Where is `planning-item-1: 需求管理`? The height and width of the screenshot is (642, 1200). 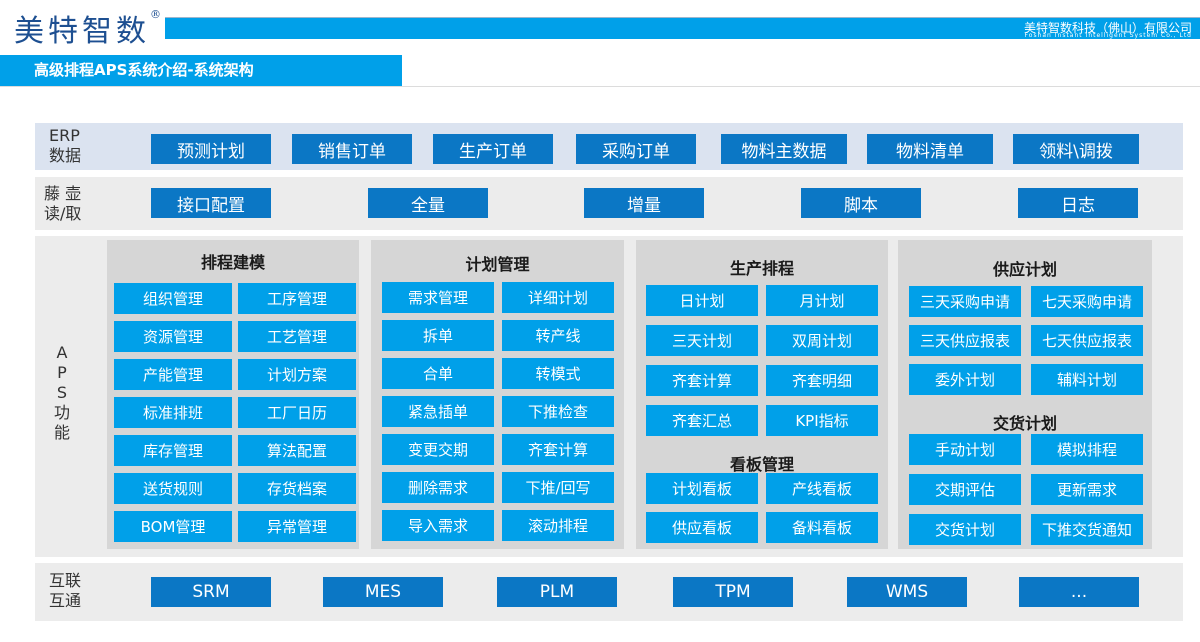
planning-item-1: 需求管理 is located at coordinates (438, 297).